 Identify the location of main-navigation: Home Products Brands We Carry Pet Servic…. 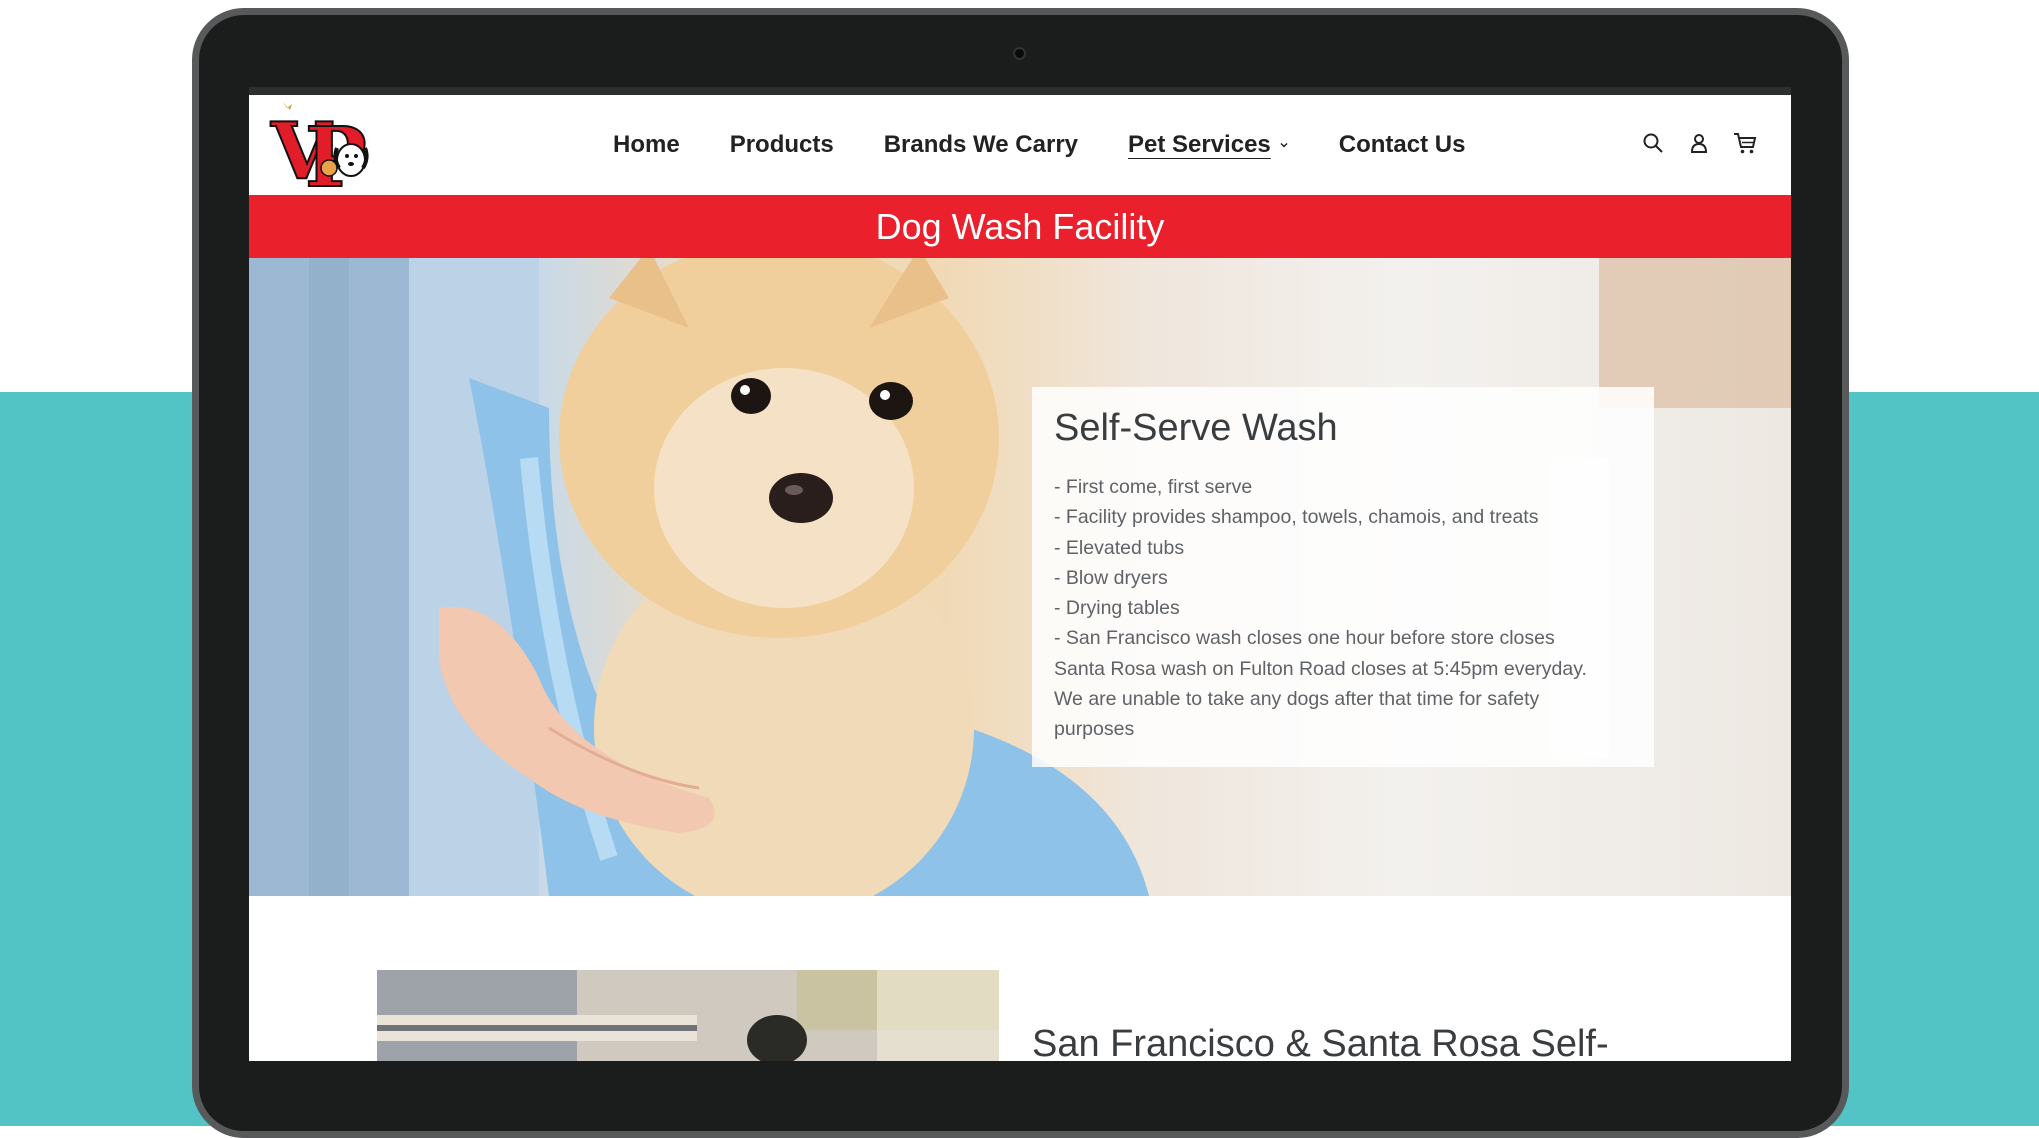
(1064, 145).